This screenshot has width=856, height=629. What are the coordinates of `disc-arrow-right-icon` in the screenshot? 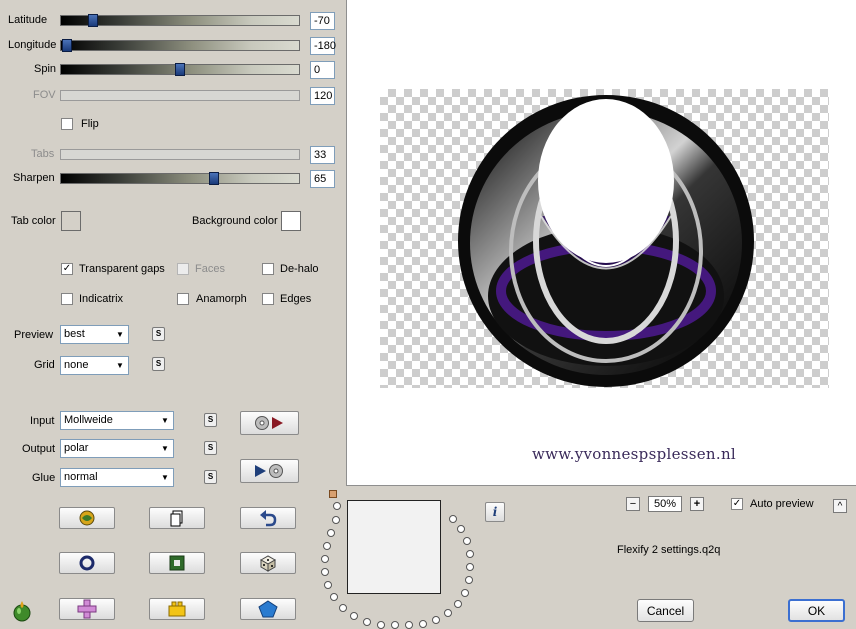 It's located at (268, 423).